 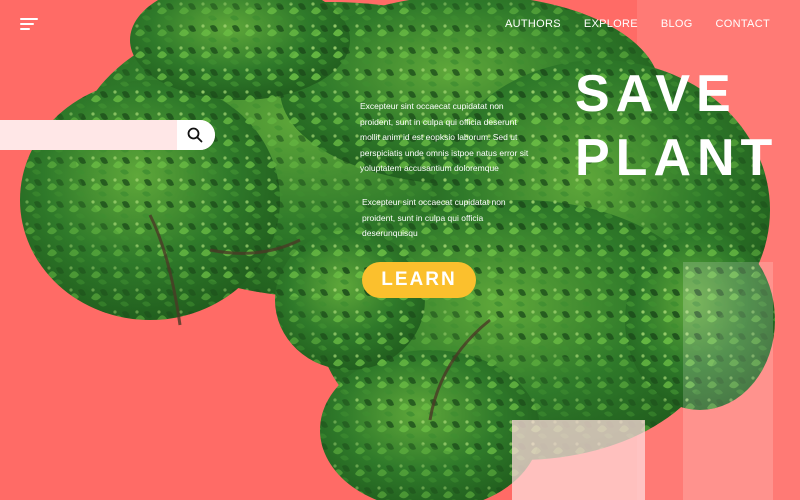 I want to click on nav-link-authors: AUTHORS, so click(x=533, y=24).